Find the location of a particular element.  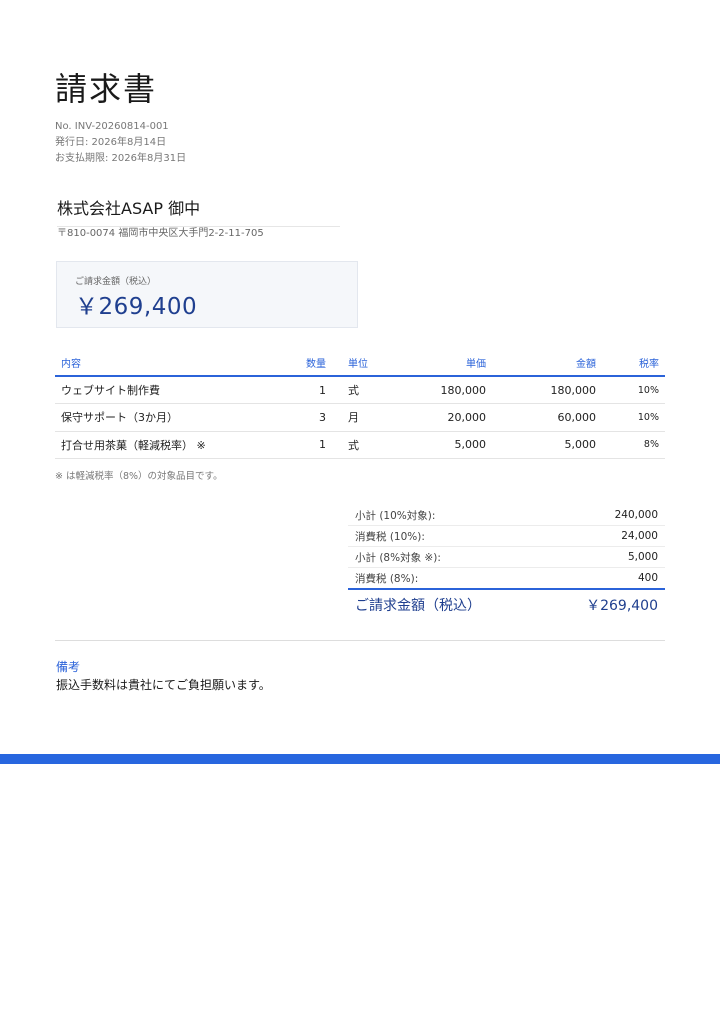

row-description: 打合せ用茶菓（軽減税率） ※ is located at coordinates (172, 445).